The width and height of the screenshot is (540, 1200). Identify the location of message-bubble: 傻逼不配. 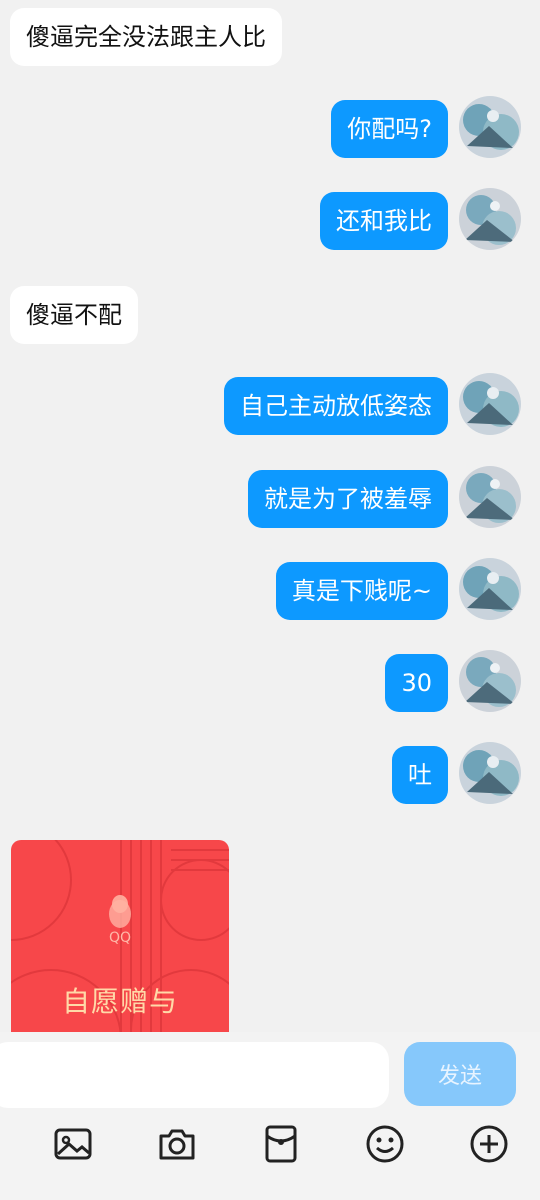
(74, 315).